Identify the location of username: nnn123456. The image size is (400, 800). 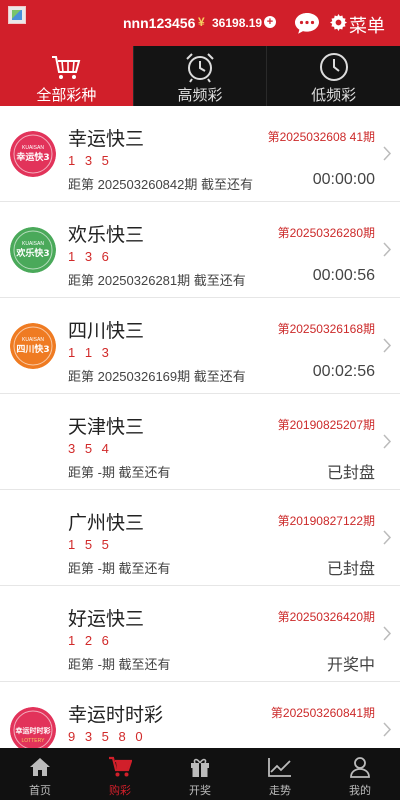
(159, 23).